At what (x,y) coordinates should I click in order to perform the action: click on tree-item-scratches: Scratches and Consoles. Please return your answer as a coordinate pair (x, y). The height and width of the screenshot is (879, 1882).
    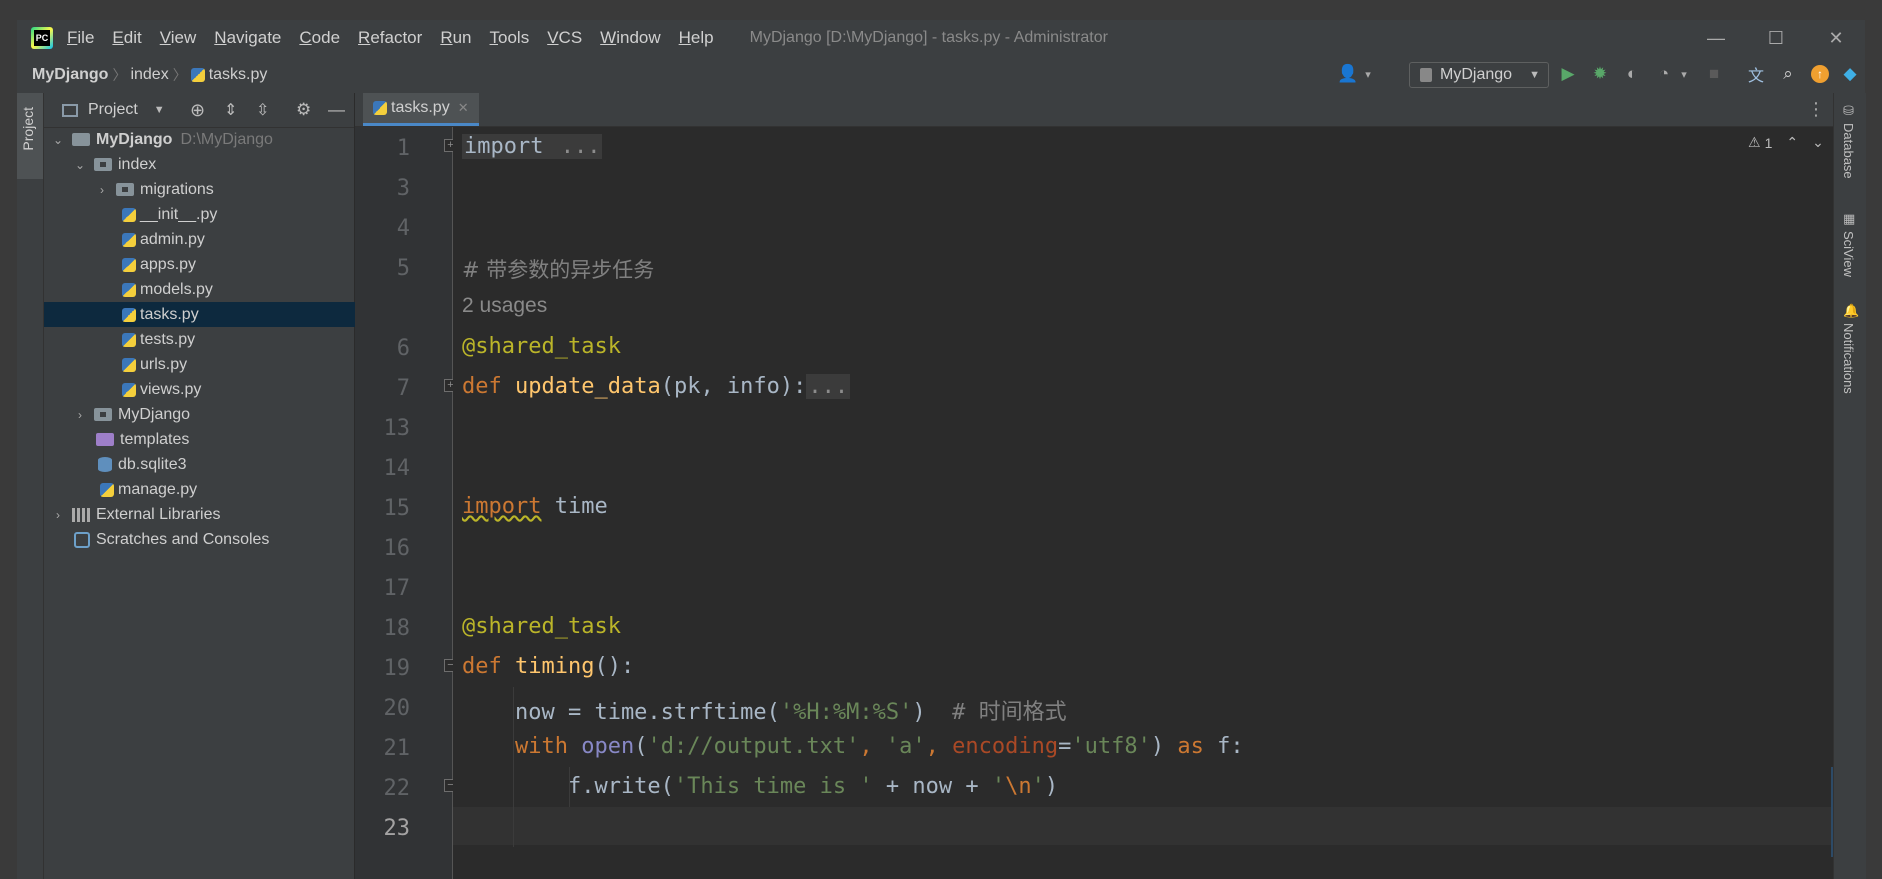
    Looking at the image, I should click on (214, 539).